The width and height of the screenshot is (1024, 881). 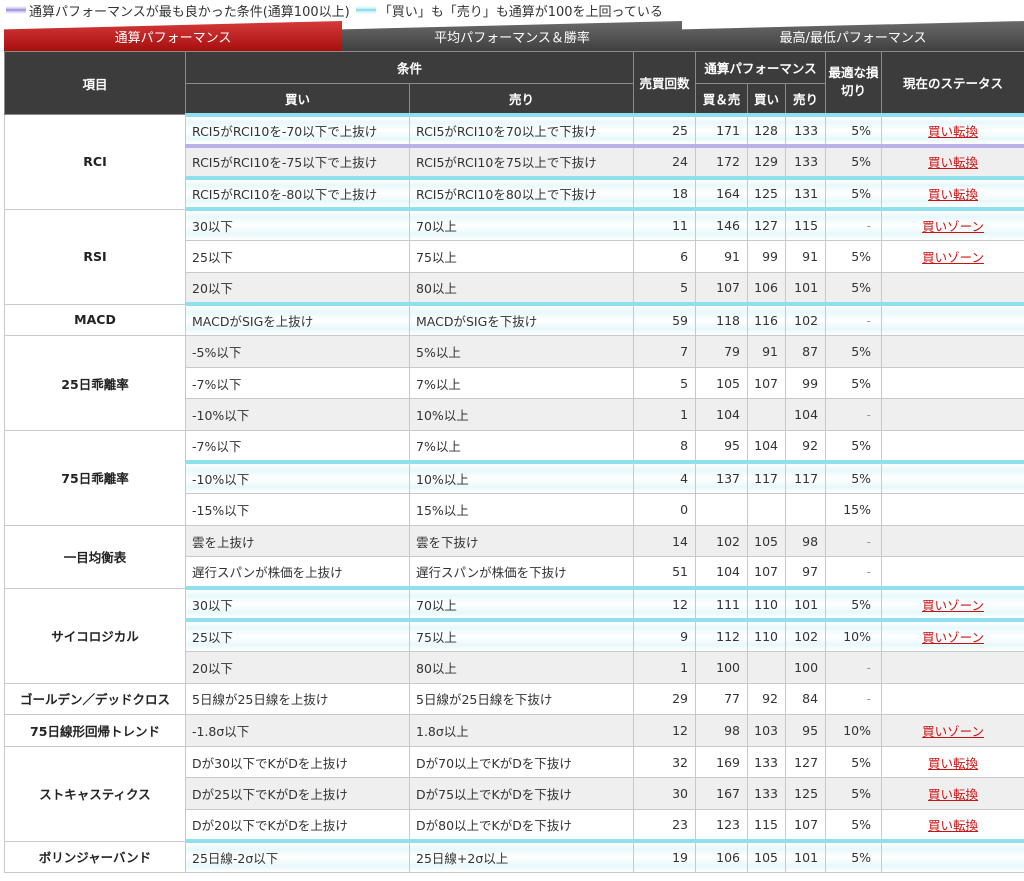 I want to click on trade-count: 8, so click(x=665, y=446).